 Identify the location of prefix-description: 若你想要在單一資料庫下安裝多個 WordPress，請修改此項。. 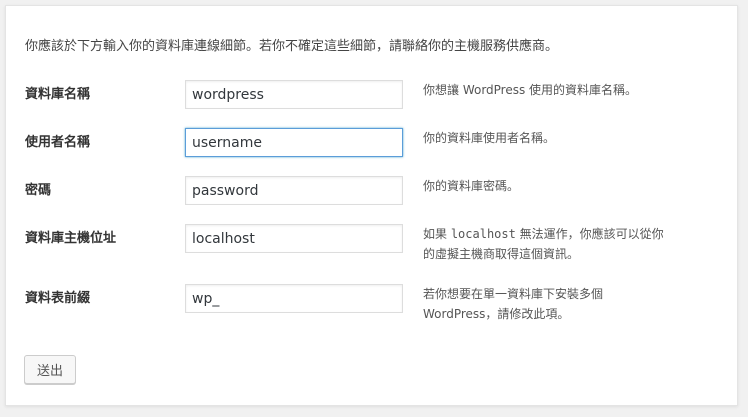
(573, 304).